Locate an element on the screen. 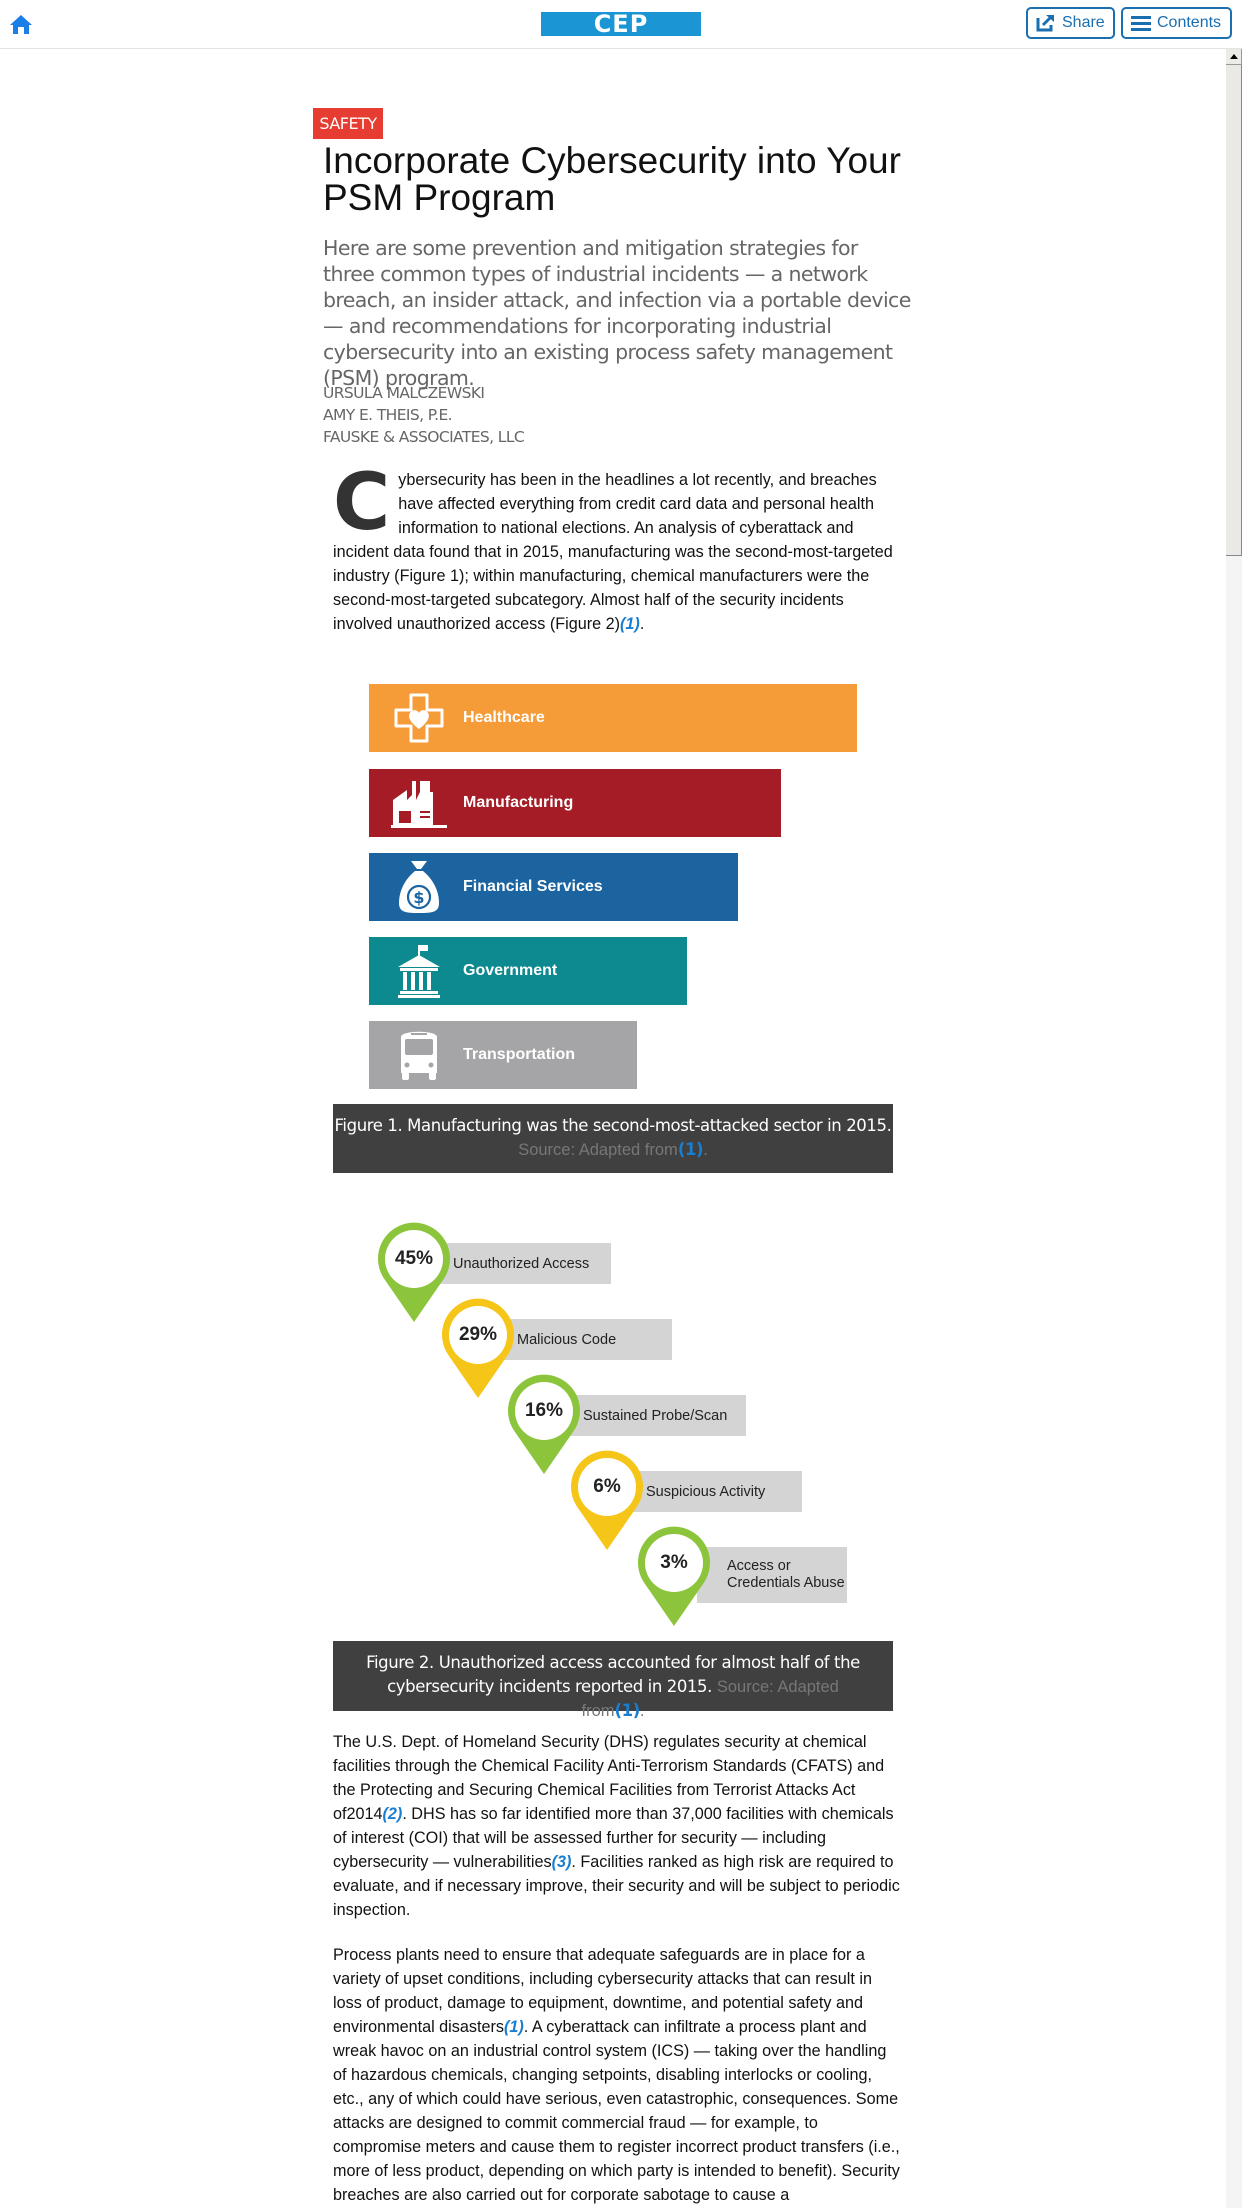 The image size is (1242, 2208). author-affiliation: FAUSKE & ASSOCIATES, LLC is located at coordinates (424, 437).